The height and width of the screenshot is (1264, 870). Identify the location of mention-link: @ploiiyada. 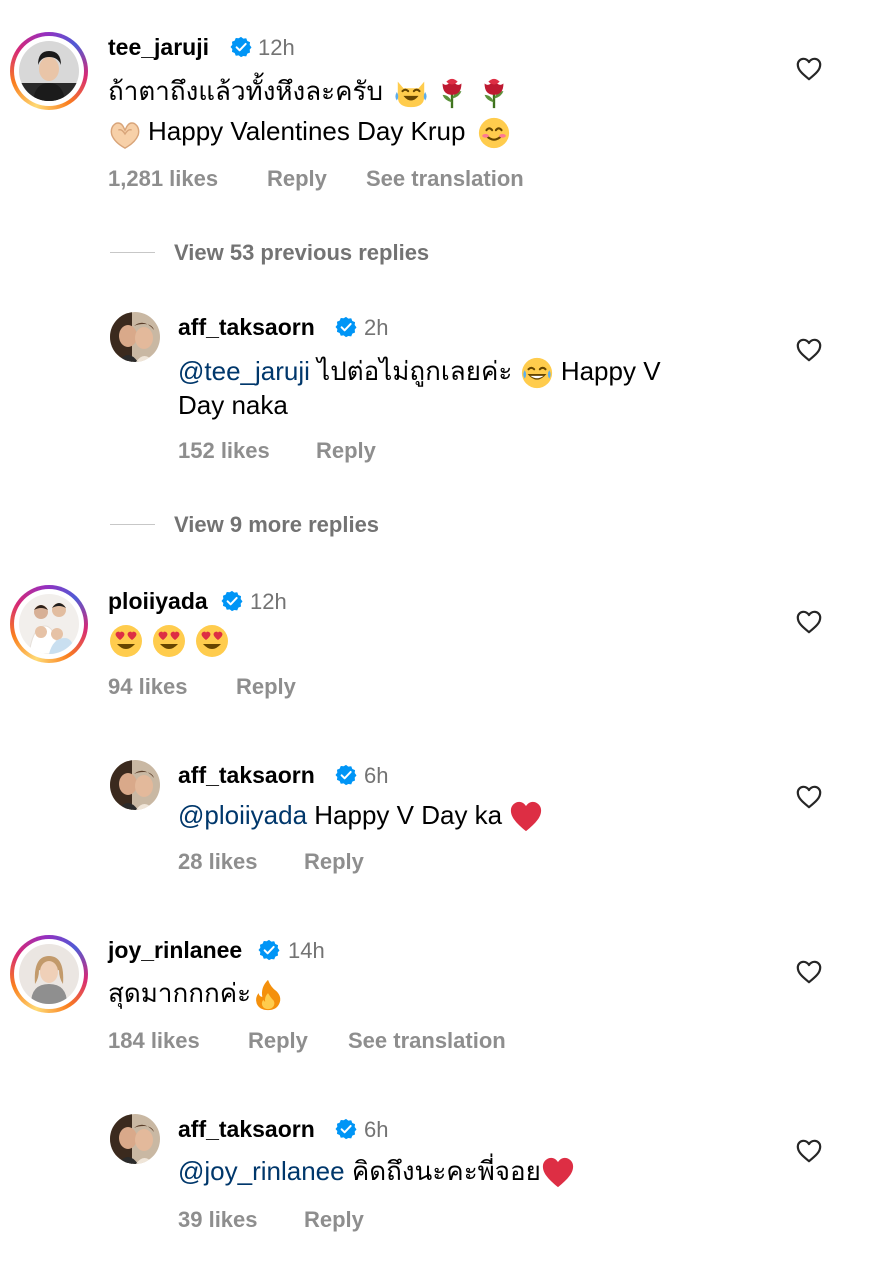
(242, 815).